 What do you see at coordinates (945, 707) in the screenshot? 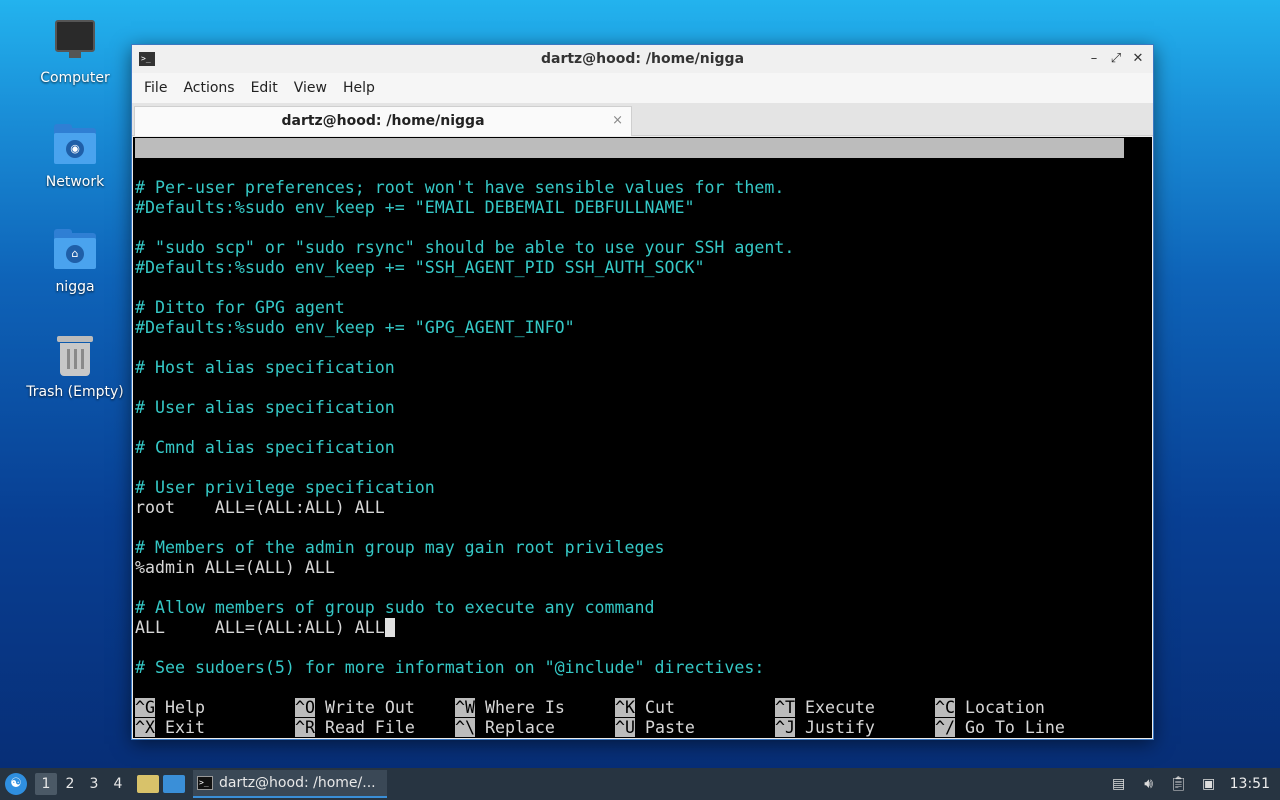
I see `shortcut-key: ^C` at bounding box center [945, 707].